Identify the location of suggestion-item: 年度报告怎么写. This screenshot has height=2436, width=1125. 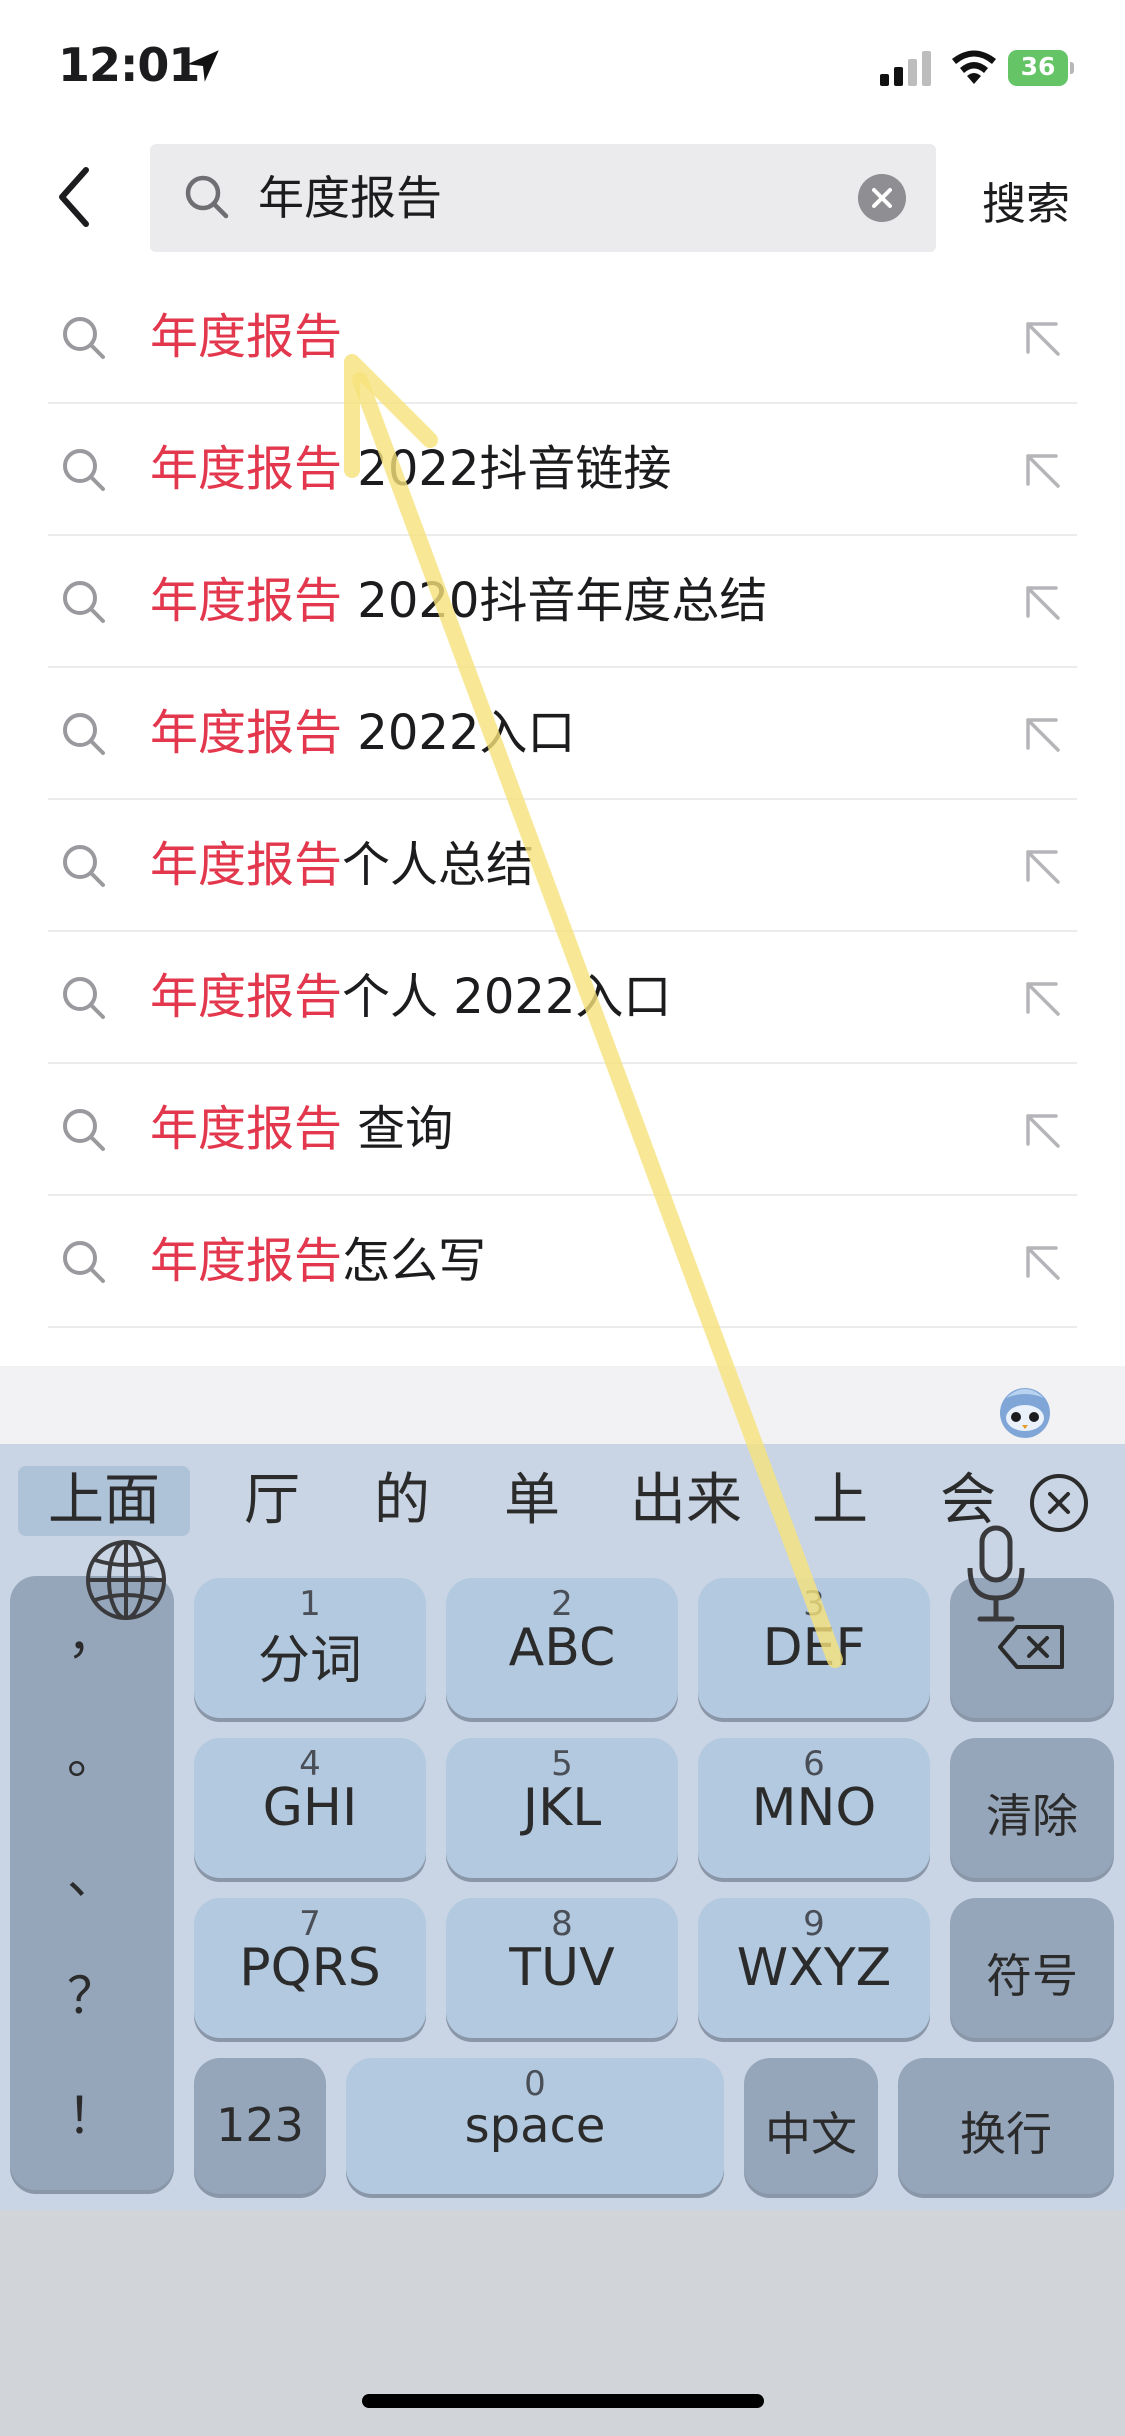
(562, 1262).